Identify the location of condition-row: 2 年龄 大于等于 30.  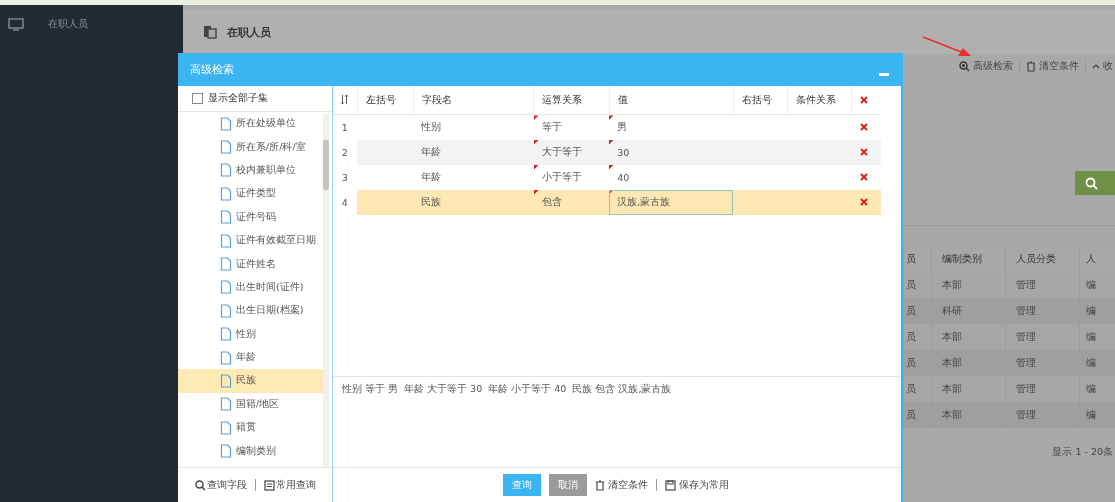
(607, 152).